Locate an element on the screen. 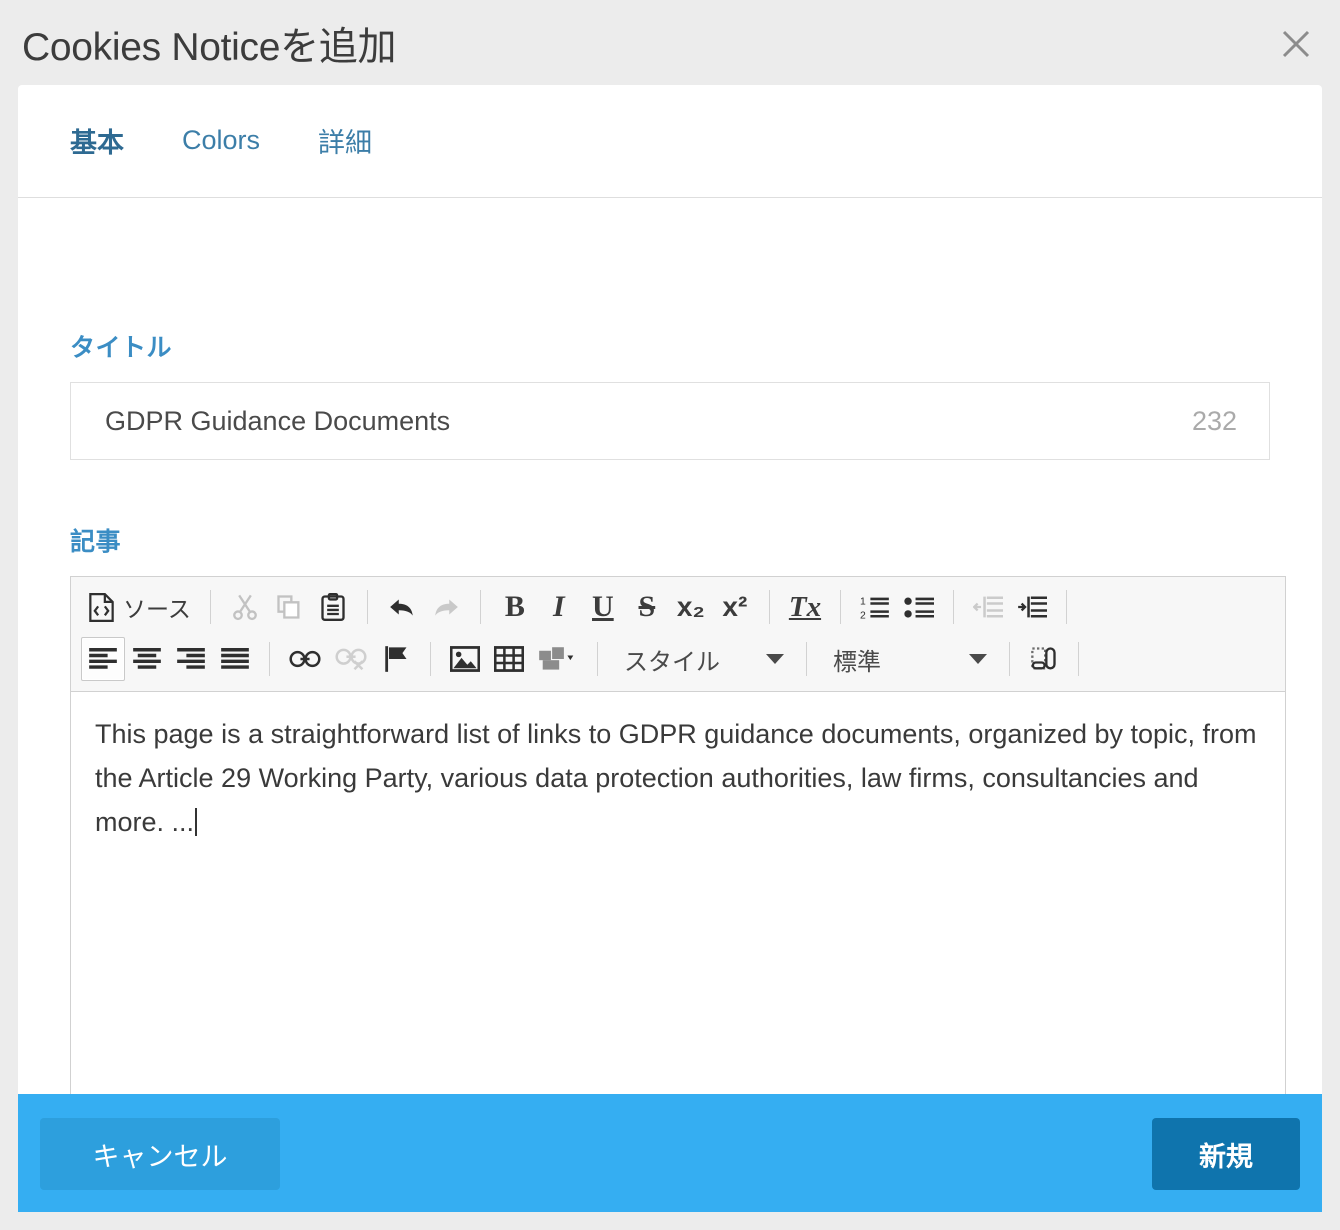  tab-basic: 基本 is located at coordinates (97, 141).